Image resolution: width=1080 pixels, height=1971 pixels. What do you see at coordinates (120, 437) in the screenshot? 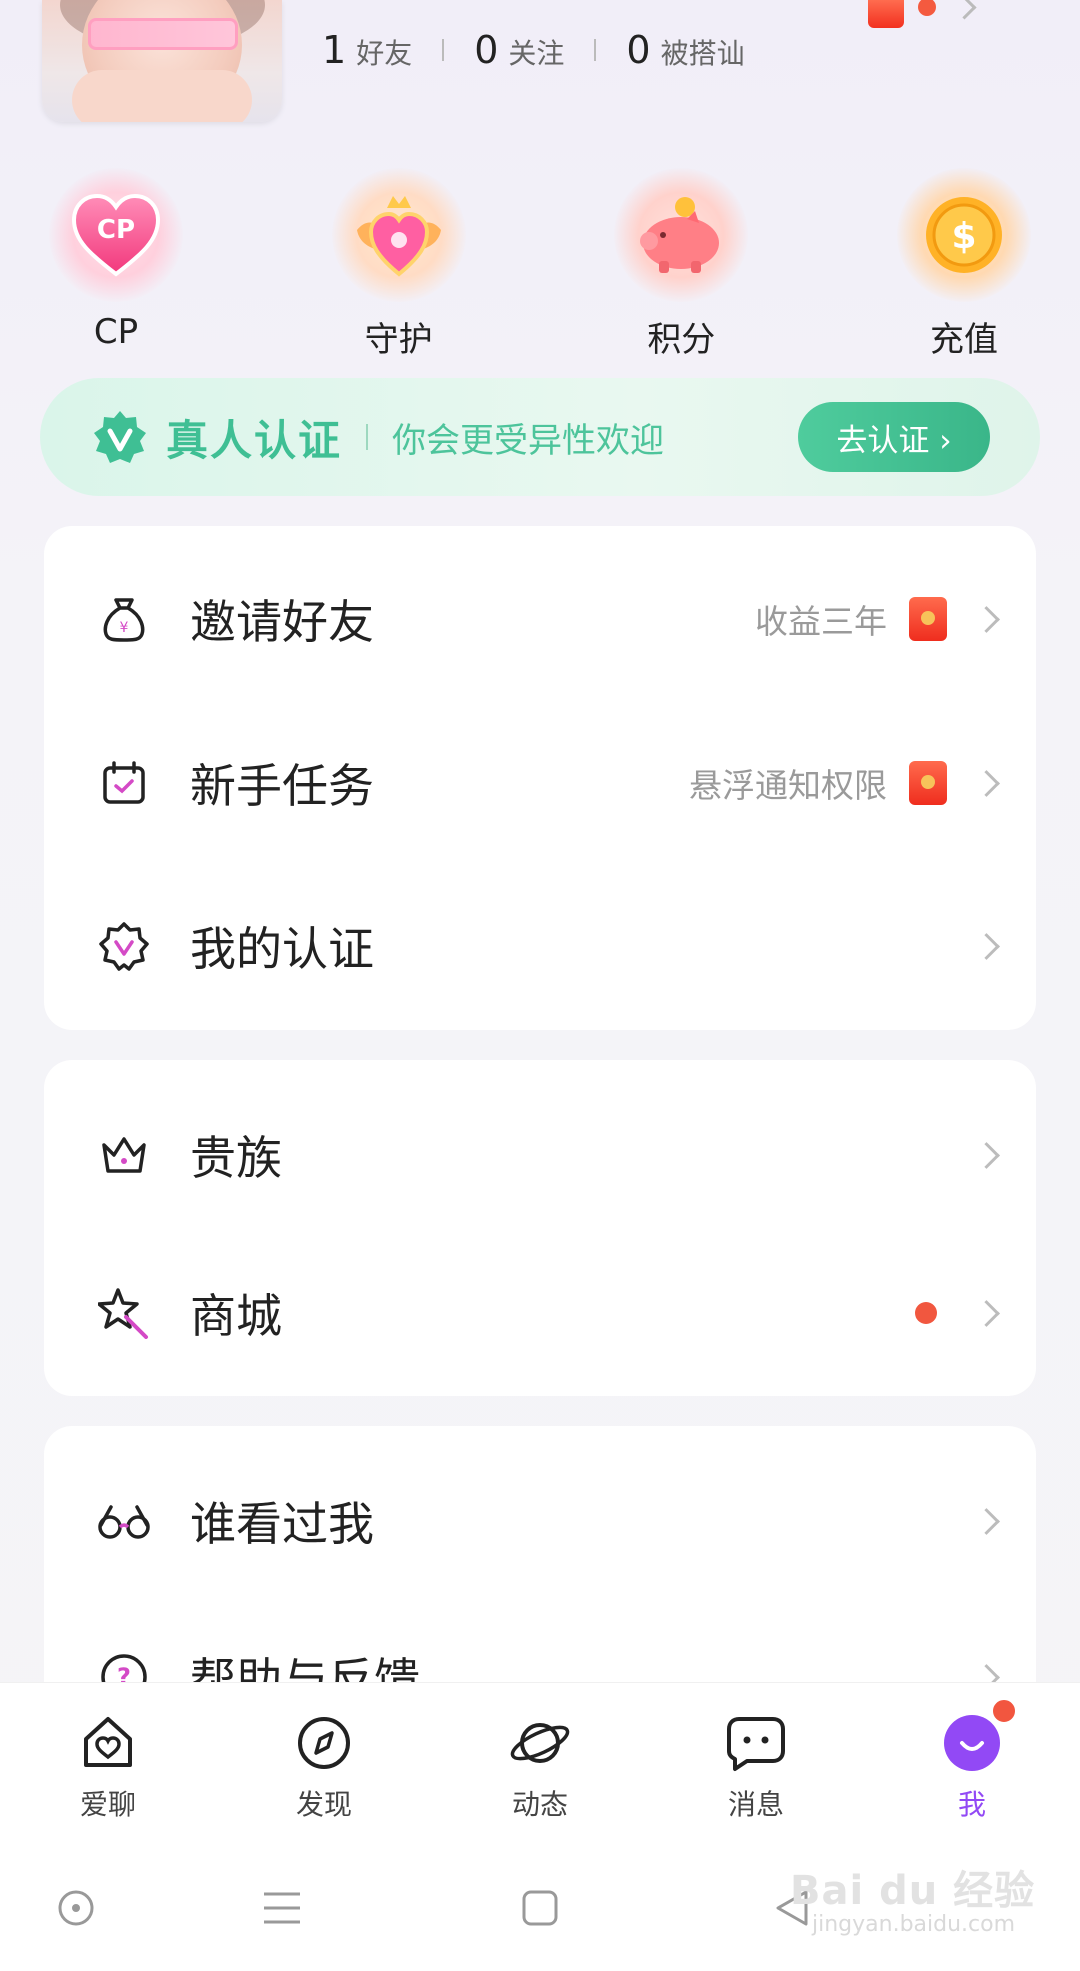
I see `verified-v-icon` at bounding box center [120, 437].